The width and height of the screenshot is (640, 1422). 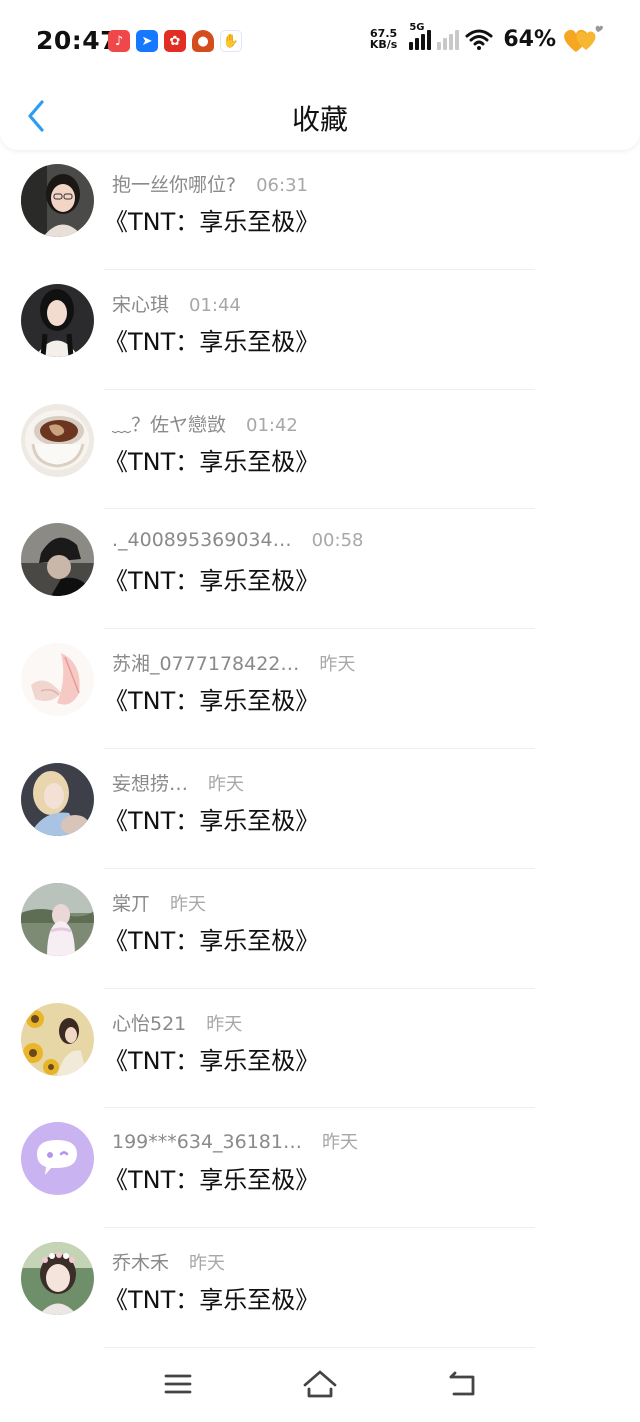 I want to click on sender-name: 棠丌, so click(x=131, y=903).